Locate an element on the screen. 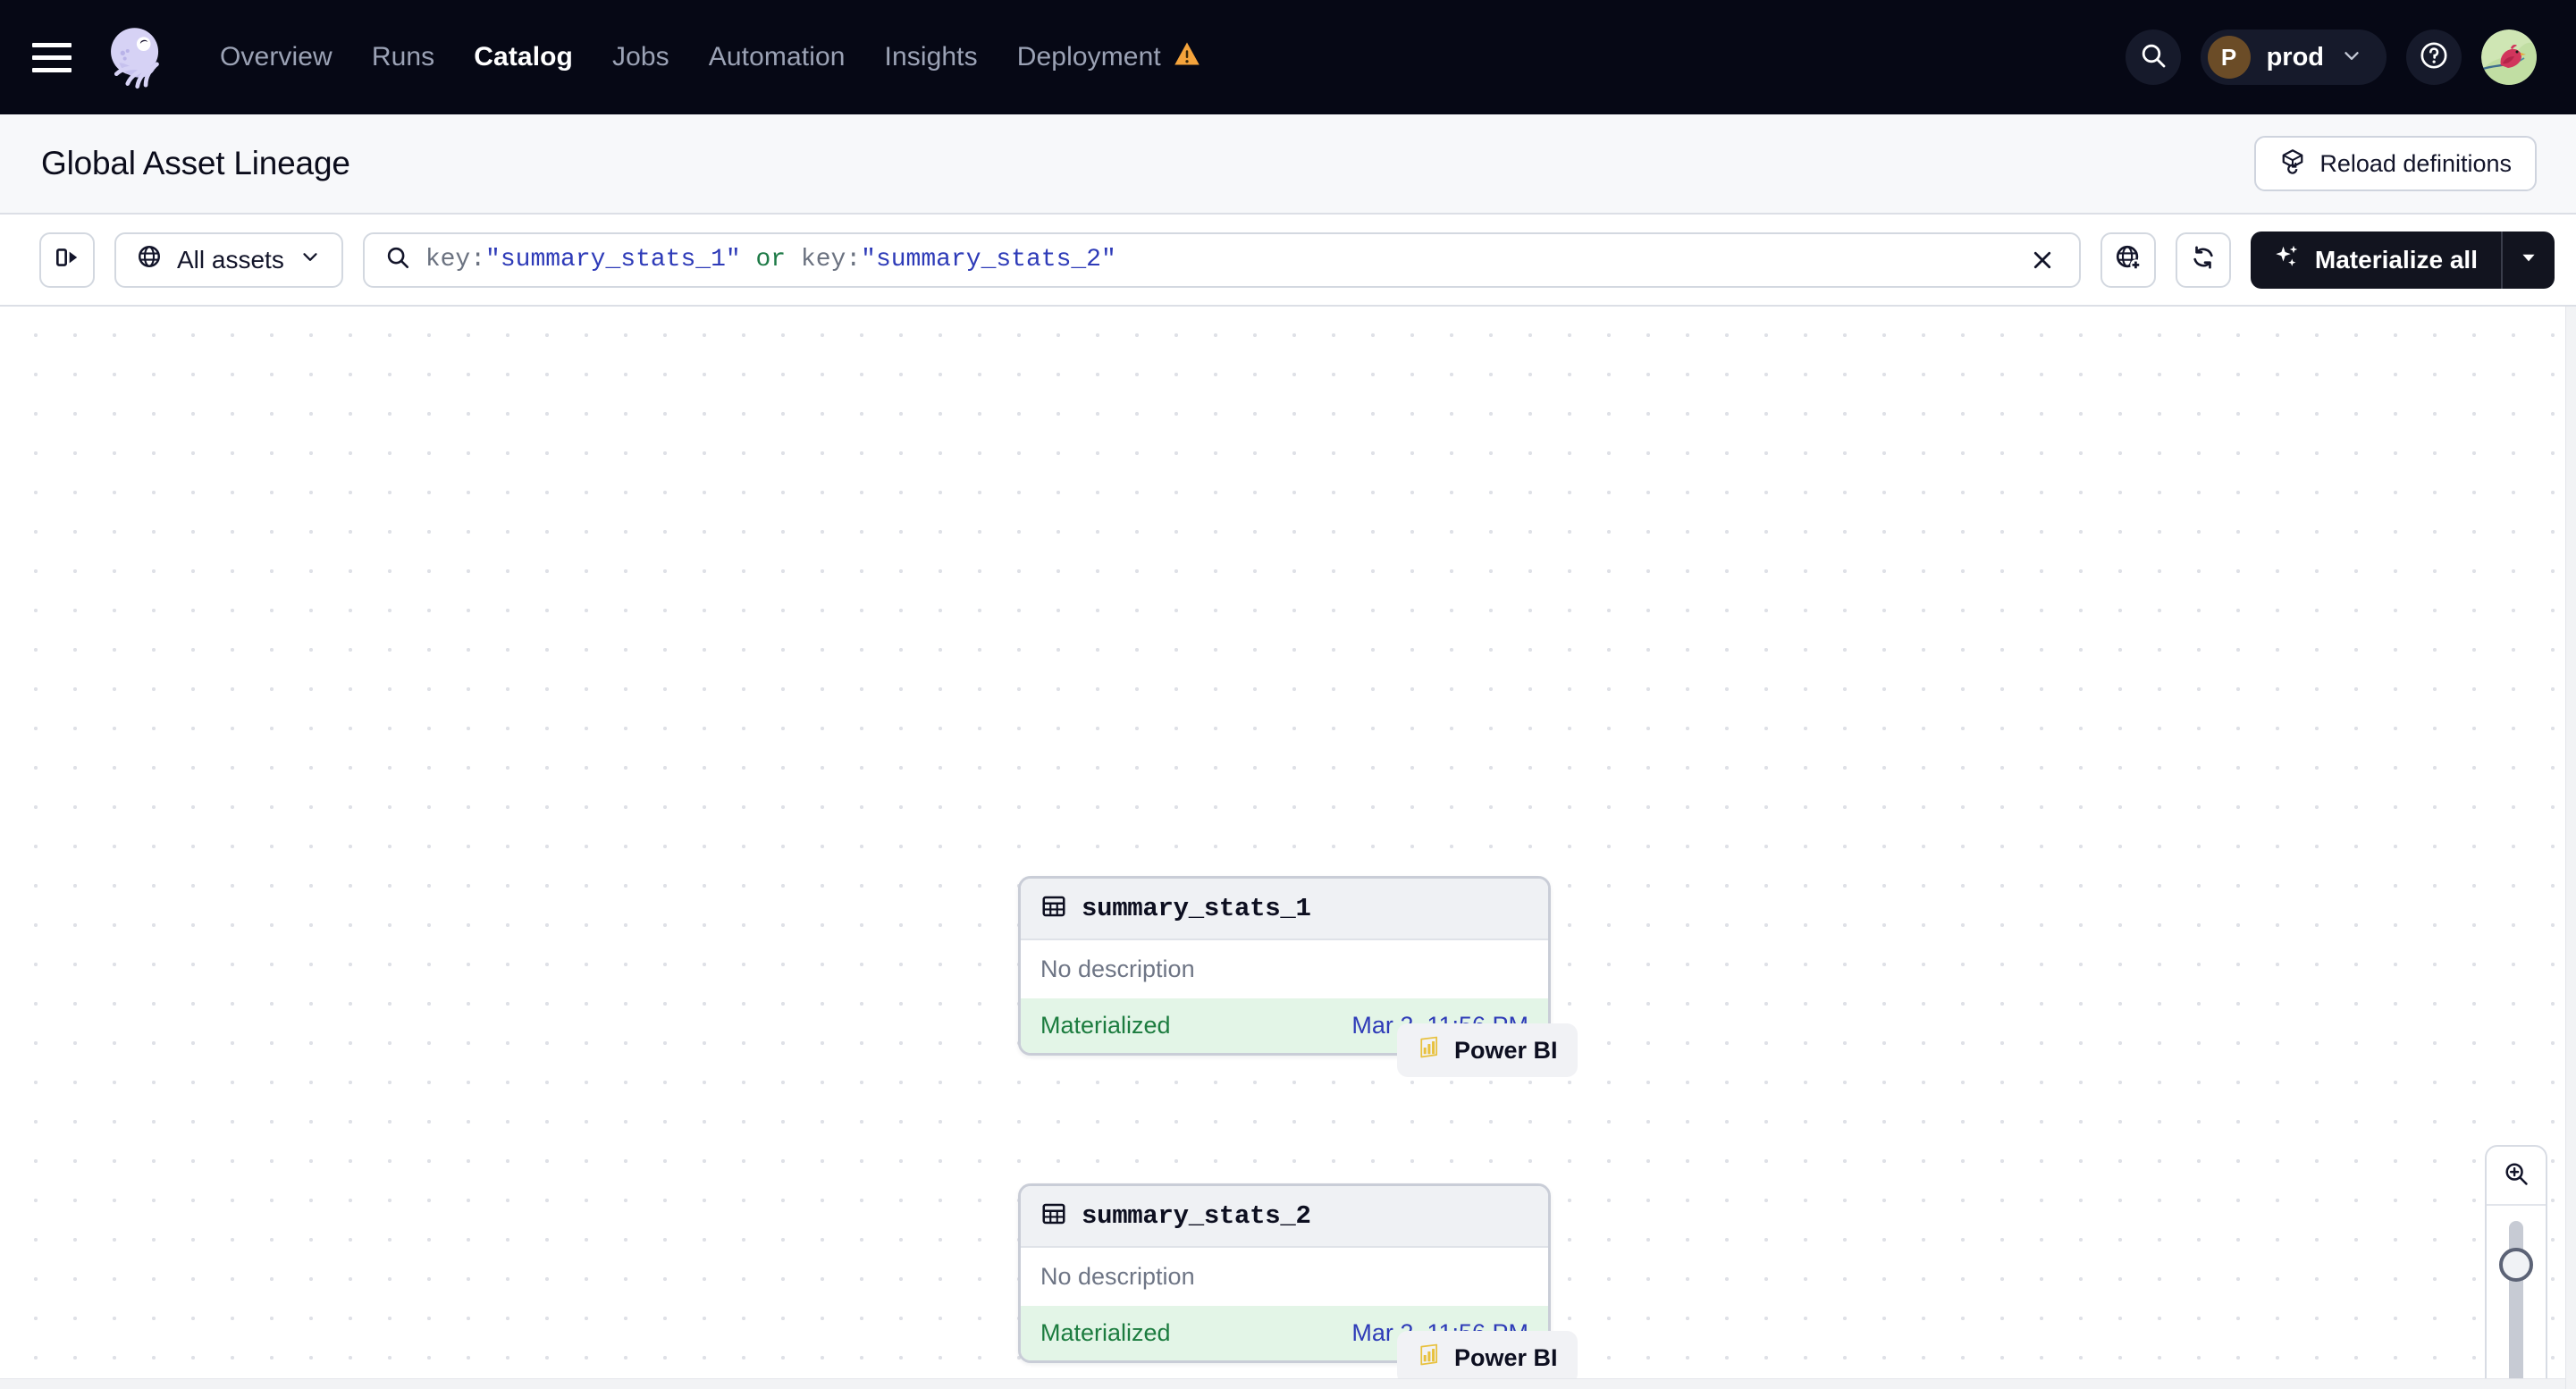  caret-down-icon is located at coordinates (2529, 260).